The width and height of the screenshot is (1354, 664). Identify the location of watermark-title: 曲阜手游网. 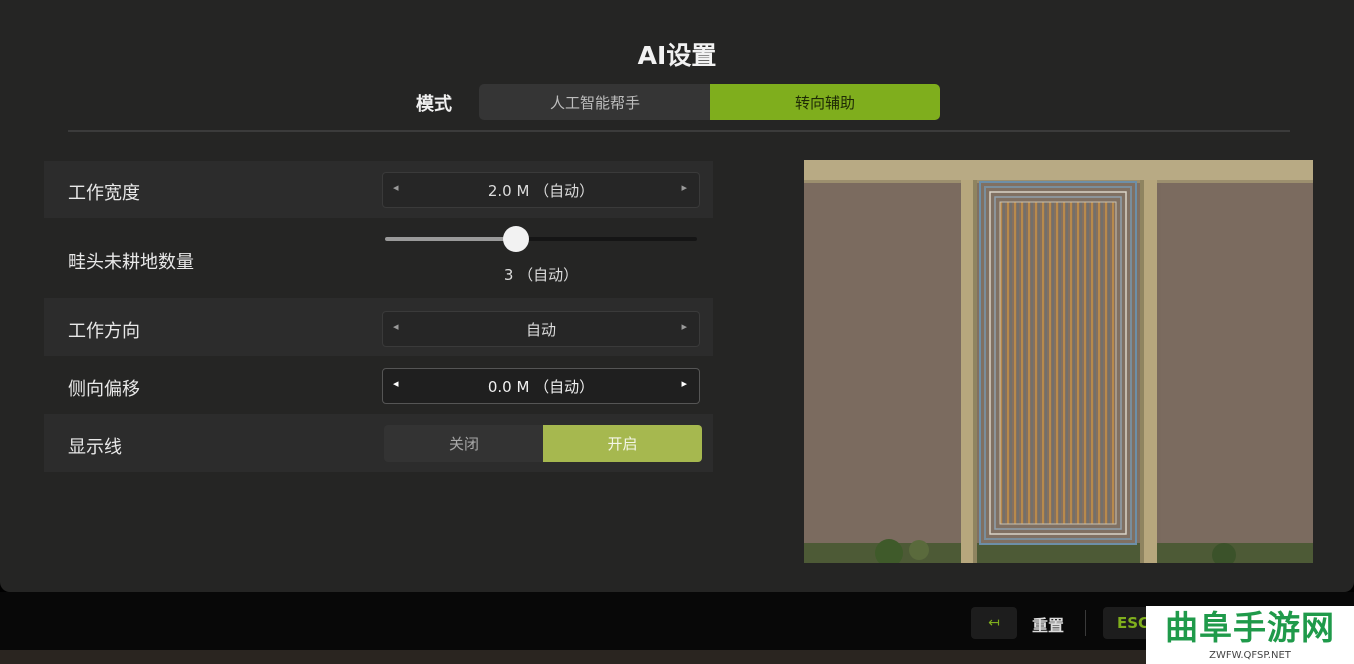
(1250, 627).